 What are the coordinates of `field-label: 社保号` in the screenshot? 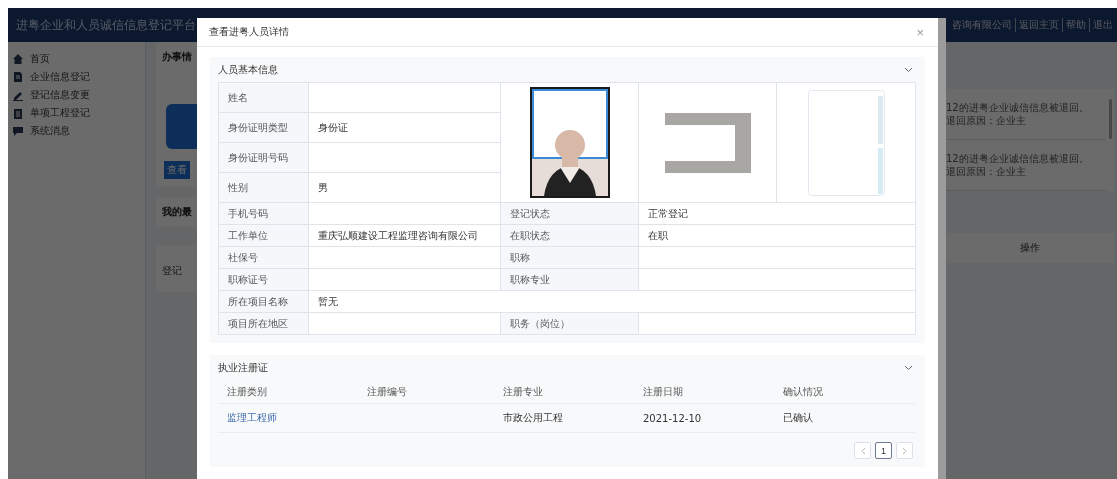 It's located at (264, 258).